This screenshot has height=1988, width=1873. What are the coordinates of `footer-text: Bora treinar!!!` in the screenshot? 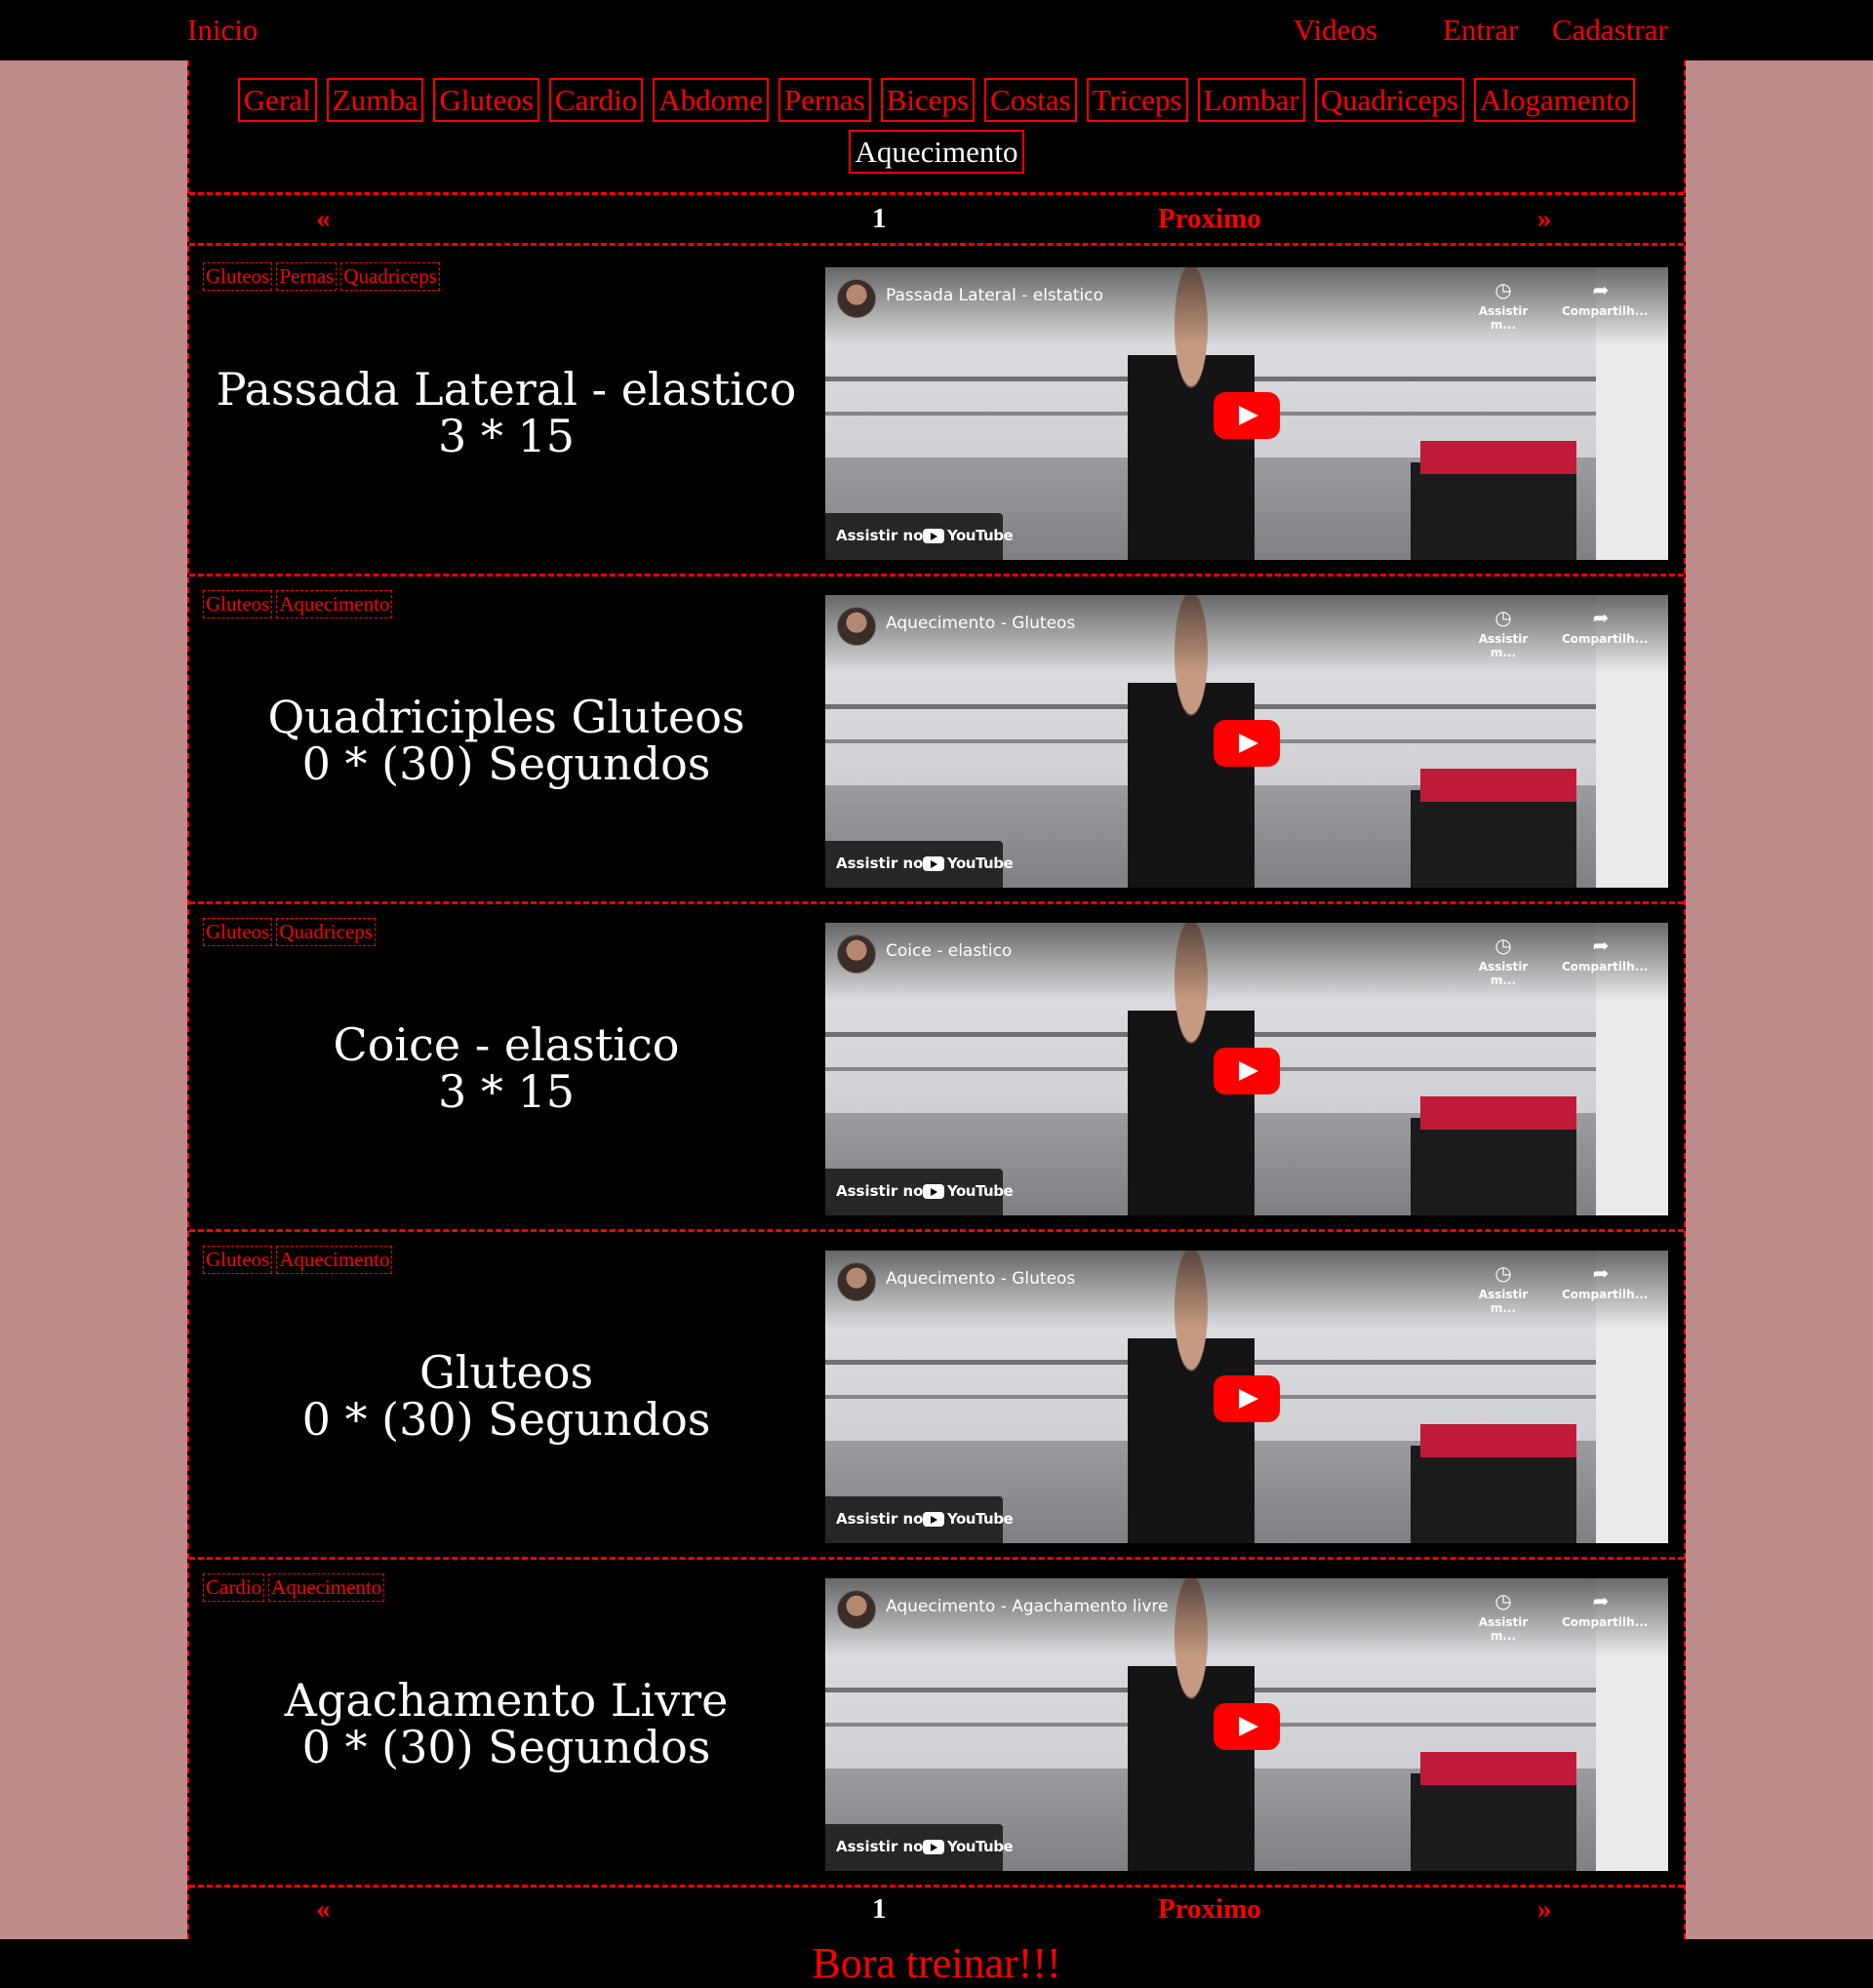 It's located at (936, 1963).